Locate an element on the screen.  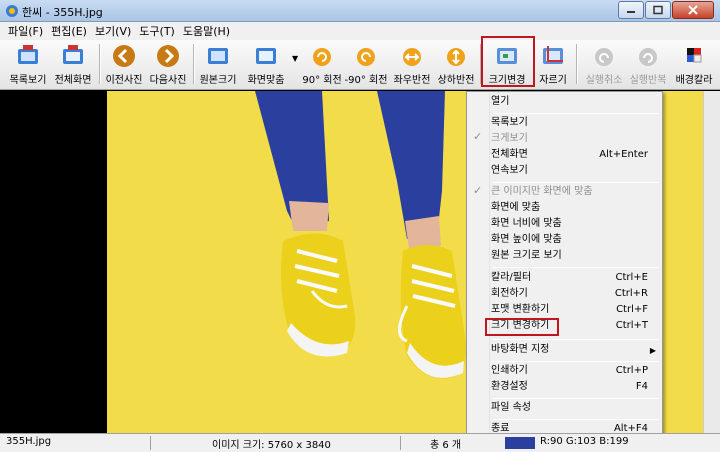
resize-highlight-box is located at coordinates (508, 61).